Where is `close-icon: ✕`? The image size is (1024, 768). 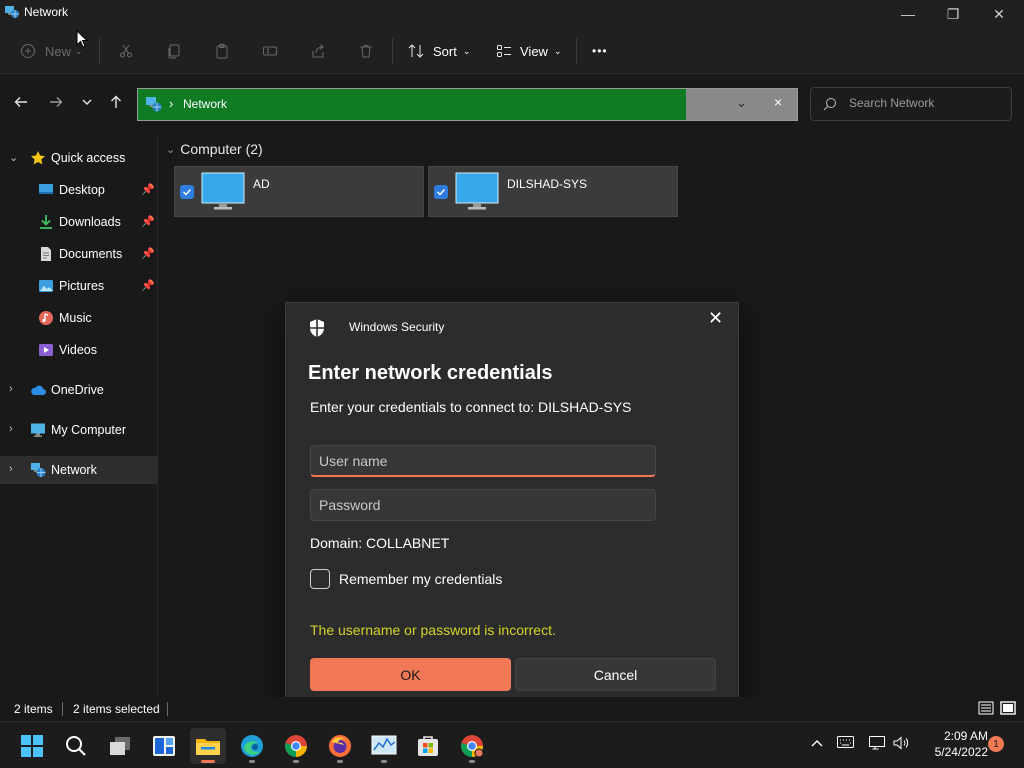 close-icon: ✕ is located at coordinates (715, 318).